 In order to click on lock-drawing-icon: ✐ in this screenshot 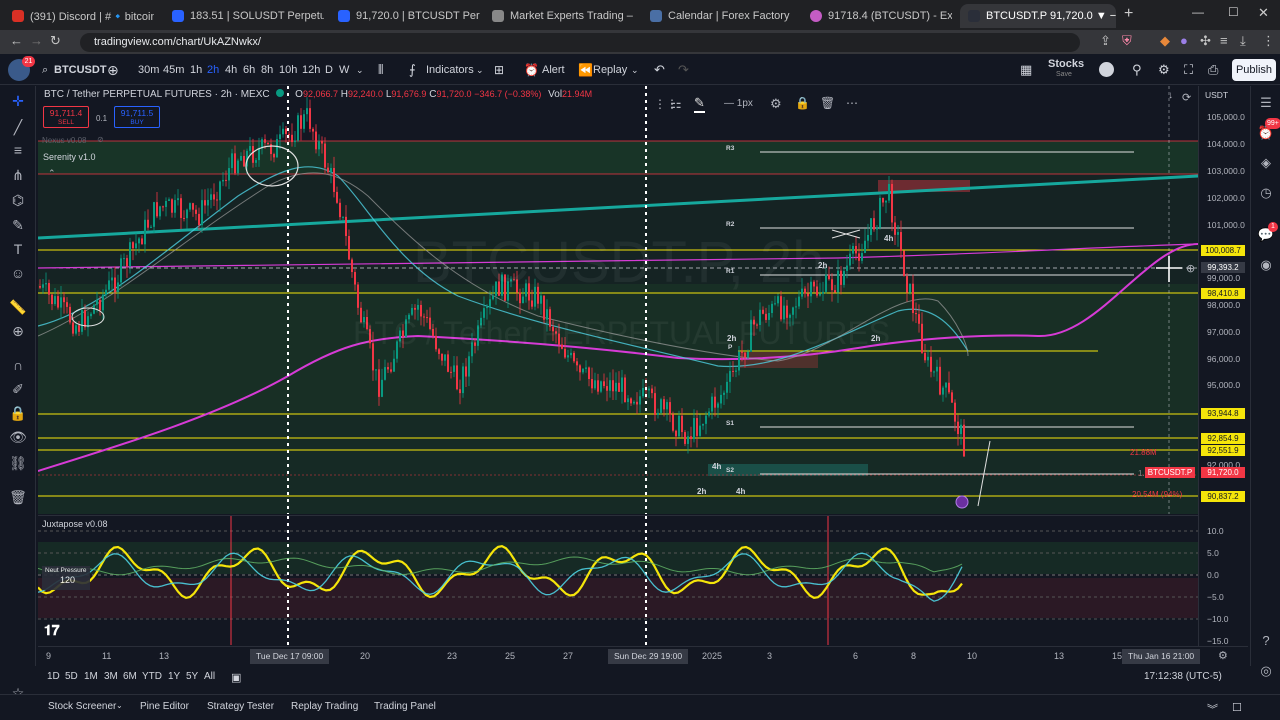, I will do `click(18, 389)`.